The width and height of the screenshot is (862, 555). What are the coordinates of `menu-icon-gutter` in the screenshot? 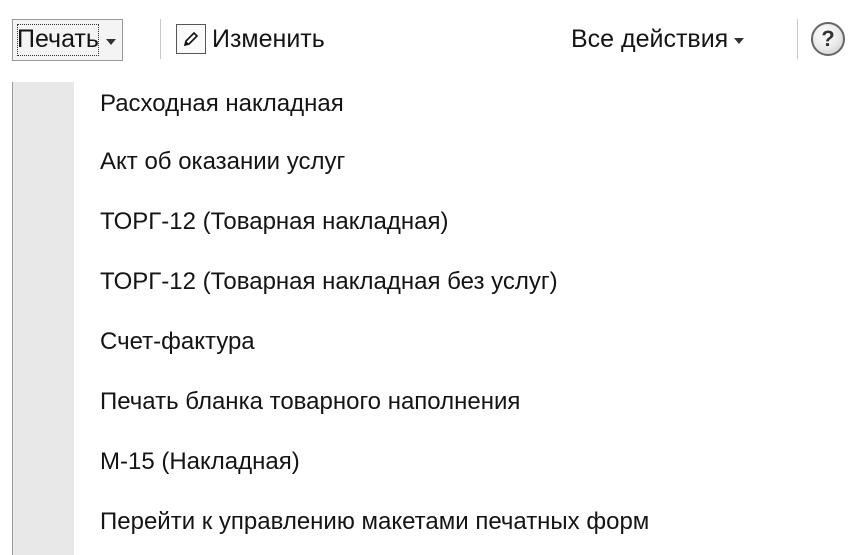 It's located at (43, 318).